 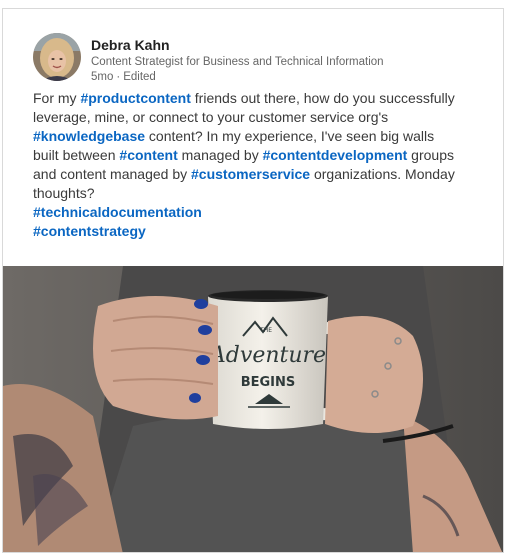 What do you see at coordinates (57, 57) in the screenshot?
I see `avatar` at bounding box center [57, 57].